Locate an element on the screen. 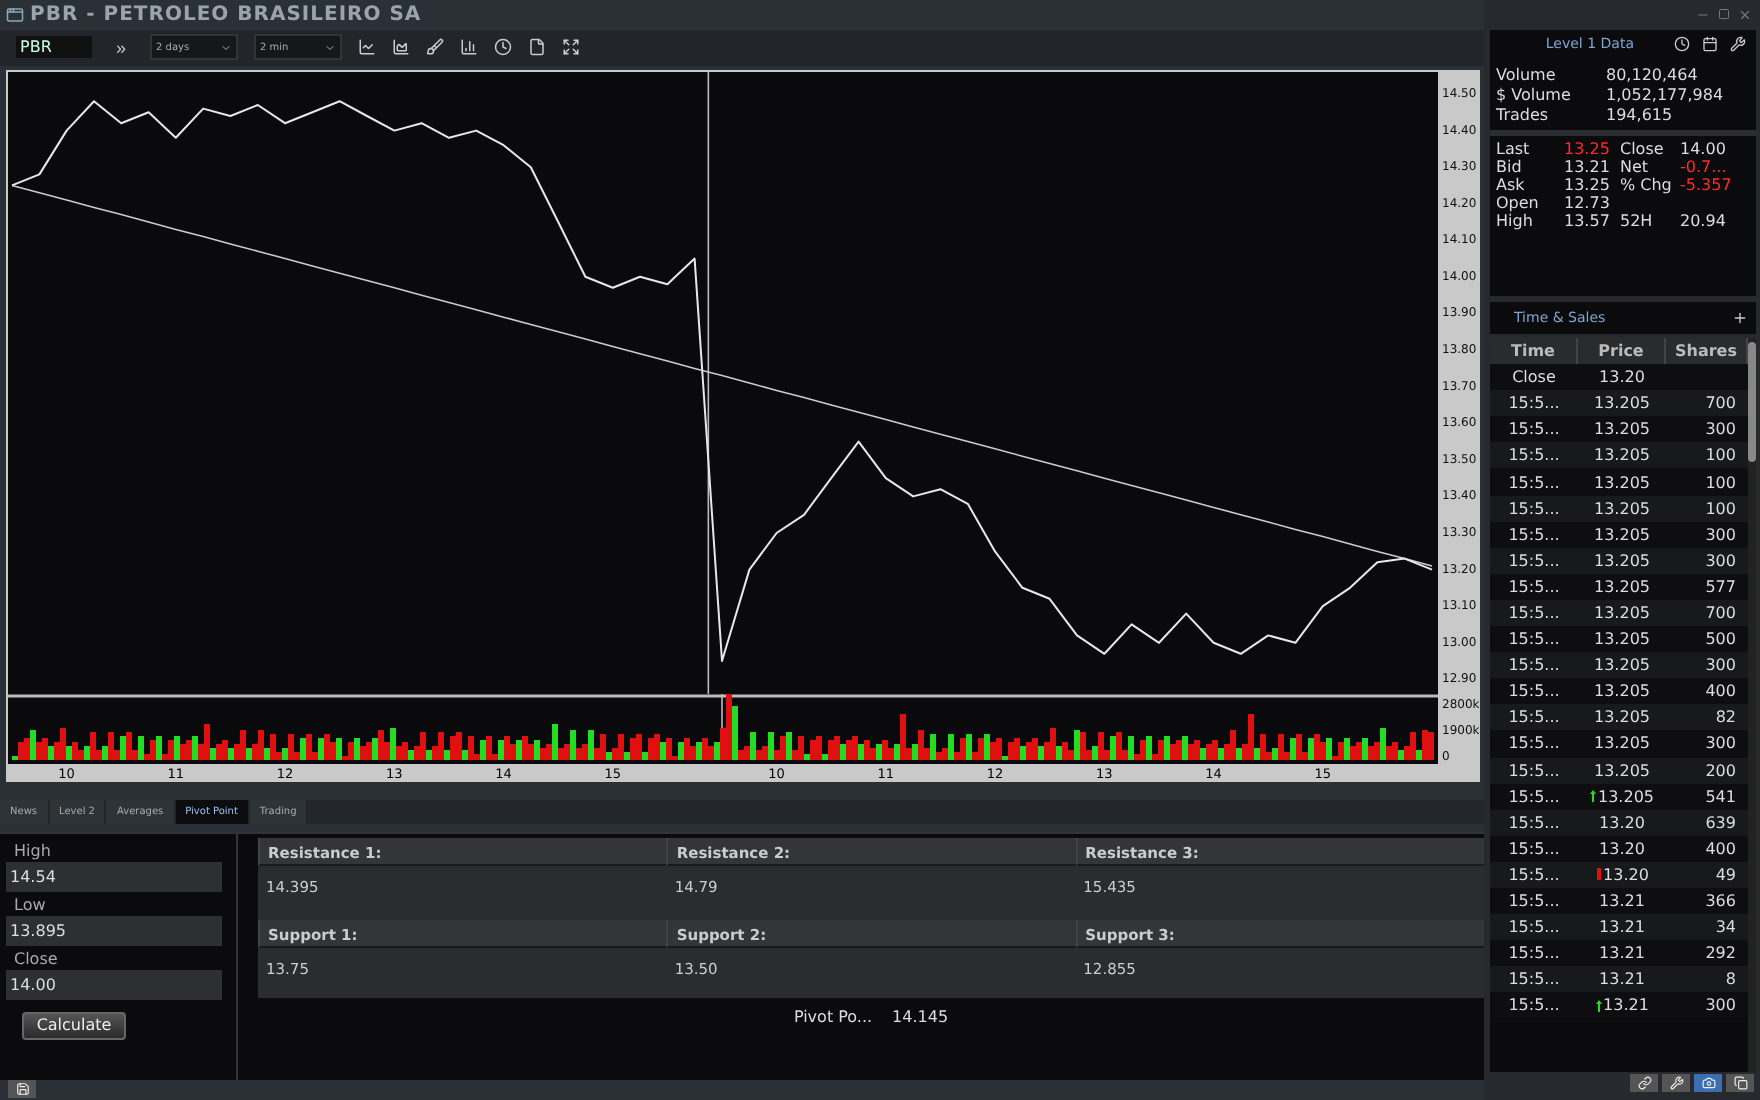 Image resolution: width=1760 pixels, height=1100 pixels. close-icon is located at coordinates (1745, 14).